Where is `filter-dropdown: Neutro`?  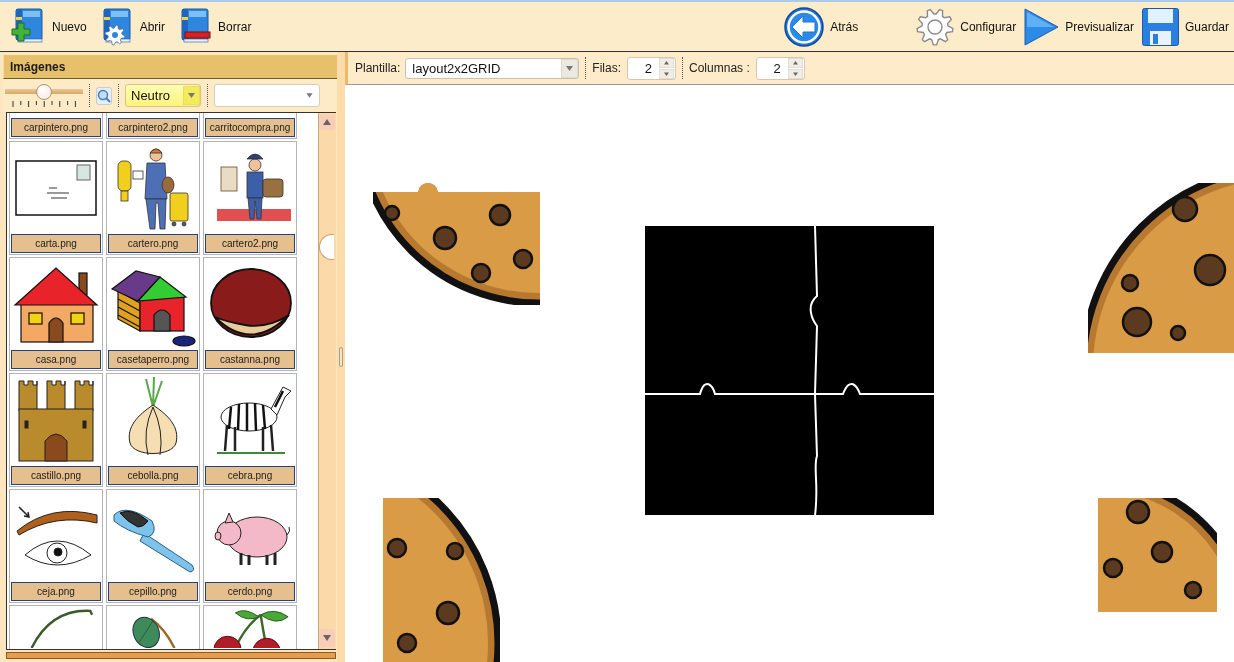 filter-dropdown: Neutro is located at coordinates (163, 95).